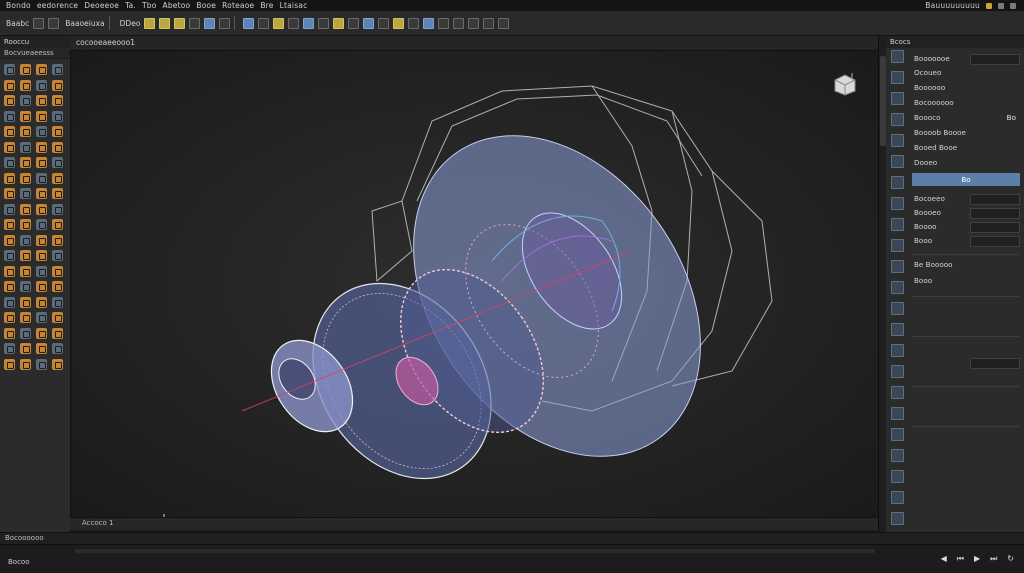 The height and width of the screenshot is (573, 1024). Describe the element at coordinates (966, 87) in the screenshot. I see `property-row-3: Boooooo` at that location.